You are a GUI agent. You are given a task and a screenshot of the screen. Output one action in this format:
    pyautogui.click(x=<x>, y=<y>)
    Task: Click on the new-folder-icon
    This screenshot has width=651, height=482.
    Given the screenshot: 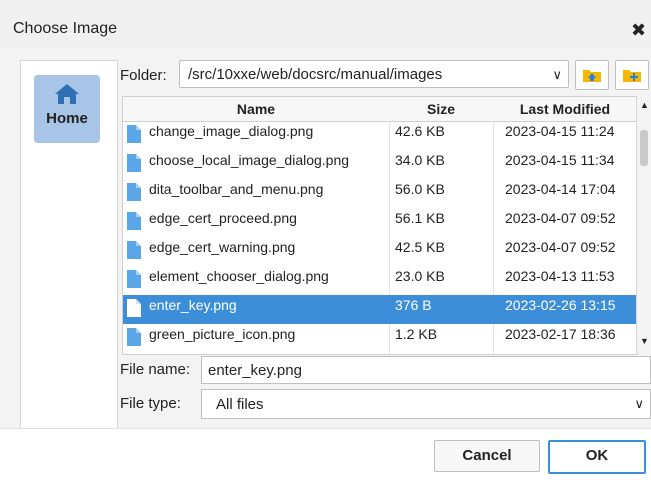 What is the action you would take?
    pyautogui.click(x=632, y=76)
    